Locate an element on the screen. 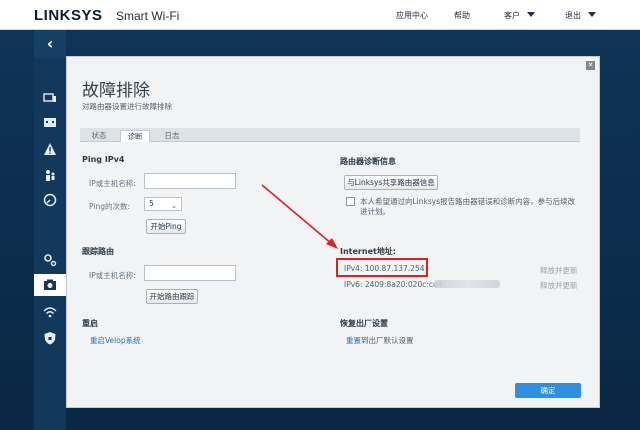  warning-icon is located at coordinates (50, 149).